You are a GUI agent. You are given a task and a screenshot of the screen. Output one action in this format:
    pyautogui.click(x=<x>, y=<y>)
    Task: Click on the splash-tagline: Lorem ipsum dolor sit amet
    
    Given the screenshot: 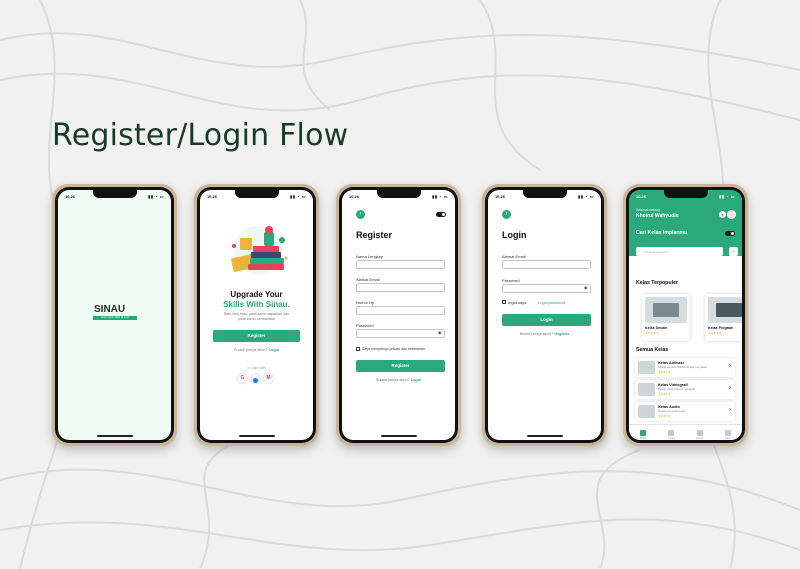 What is the action you would take?
    pyautogui.click(x=115, y=318)
    